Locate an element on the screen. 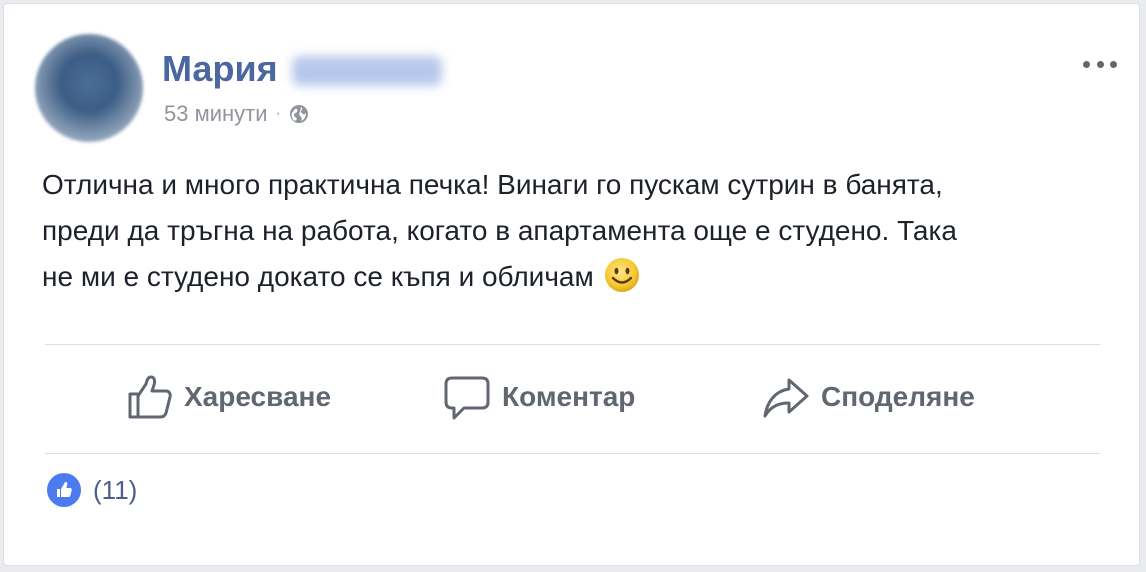 The image size is (1146, 572). divider-bottom is located at coordinates (572, 453).